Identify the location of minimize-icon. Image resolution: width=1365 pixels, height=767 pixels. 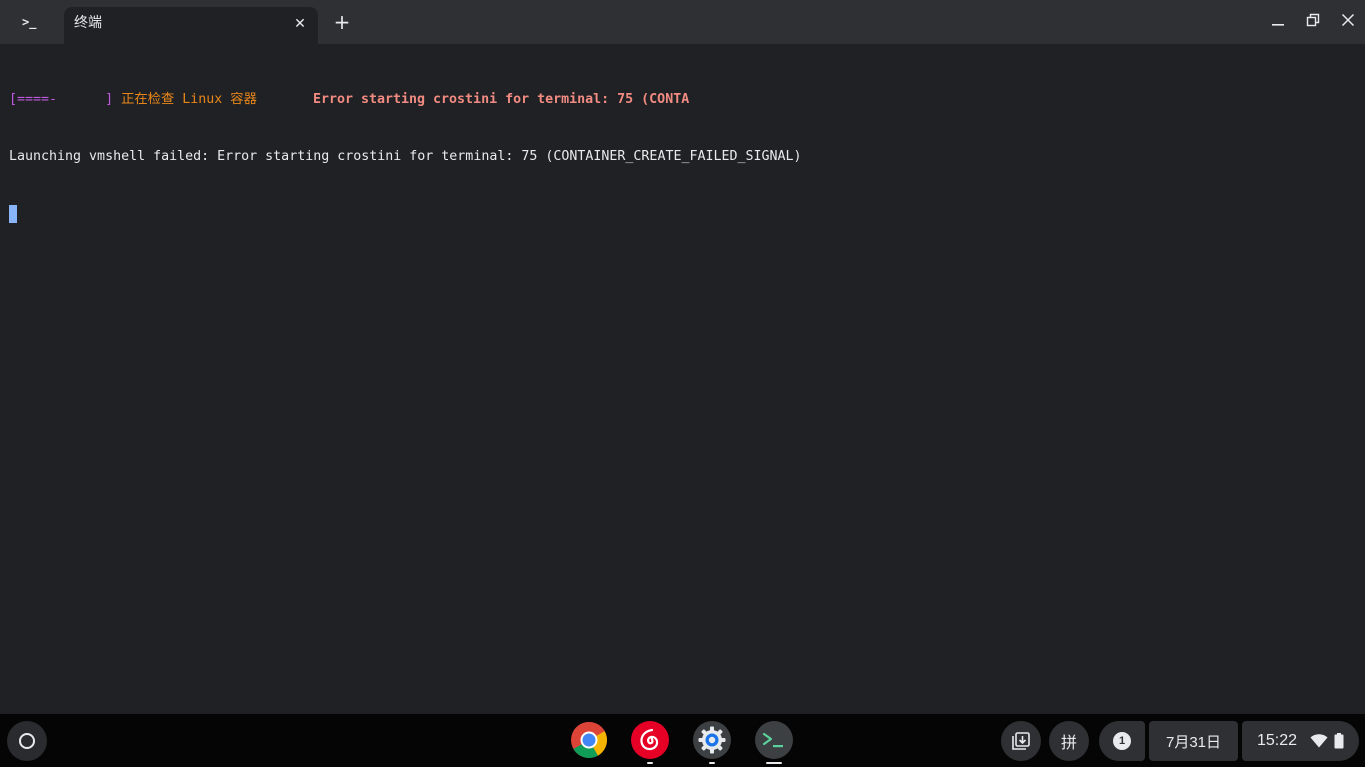
(1278, 25).